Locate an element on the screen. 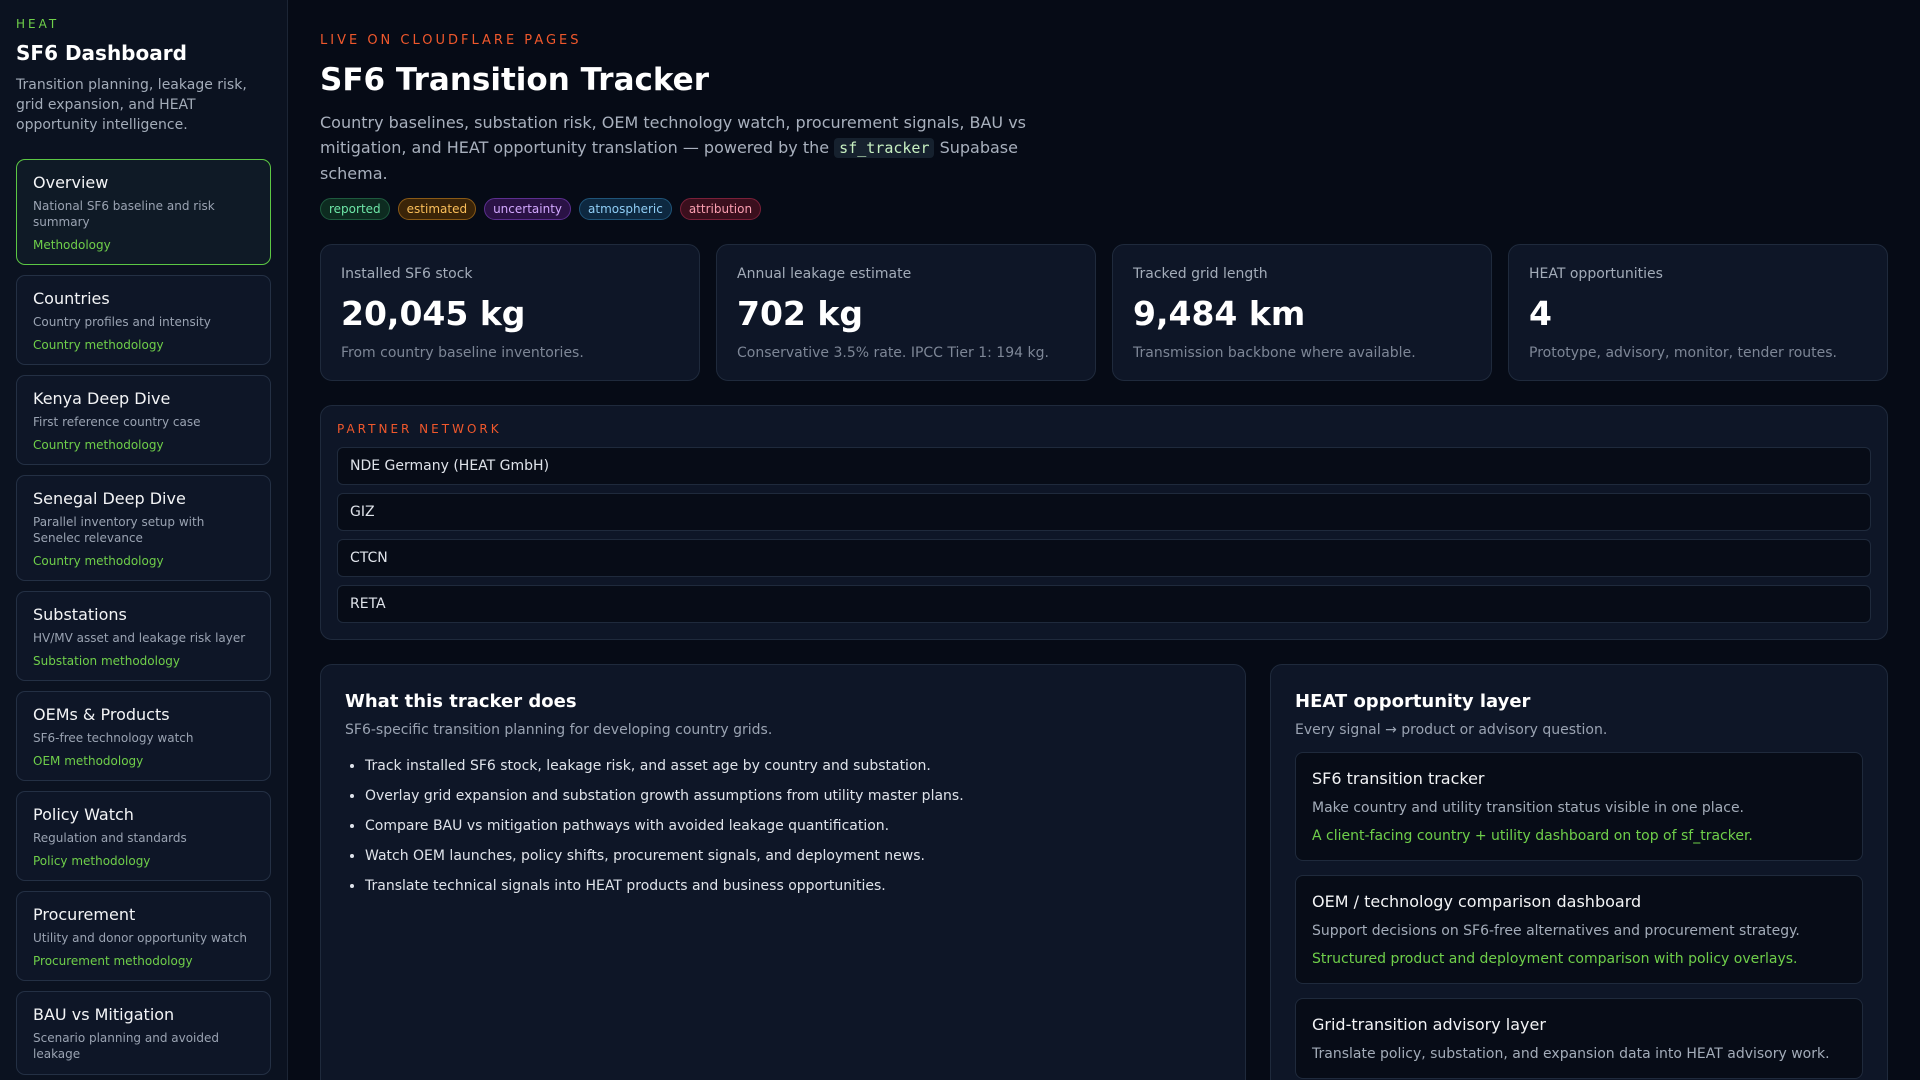 The height and width of the screenshot is (1080, 1920). sidebar-item-label: Countries is located at coordinates (71, 298).